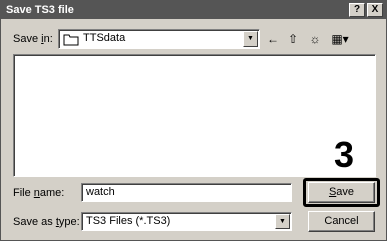 The width and height of the screenshot is (387, 241). Describe the element at coordinates (341, 192) in the screenshot. I see `save-button: Save` at that location.